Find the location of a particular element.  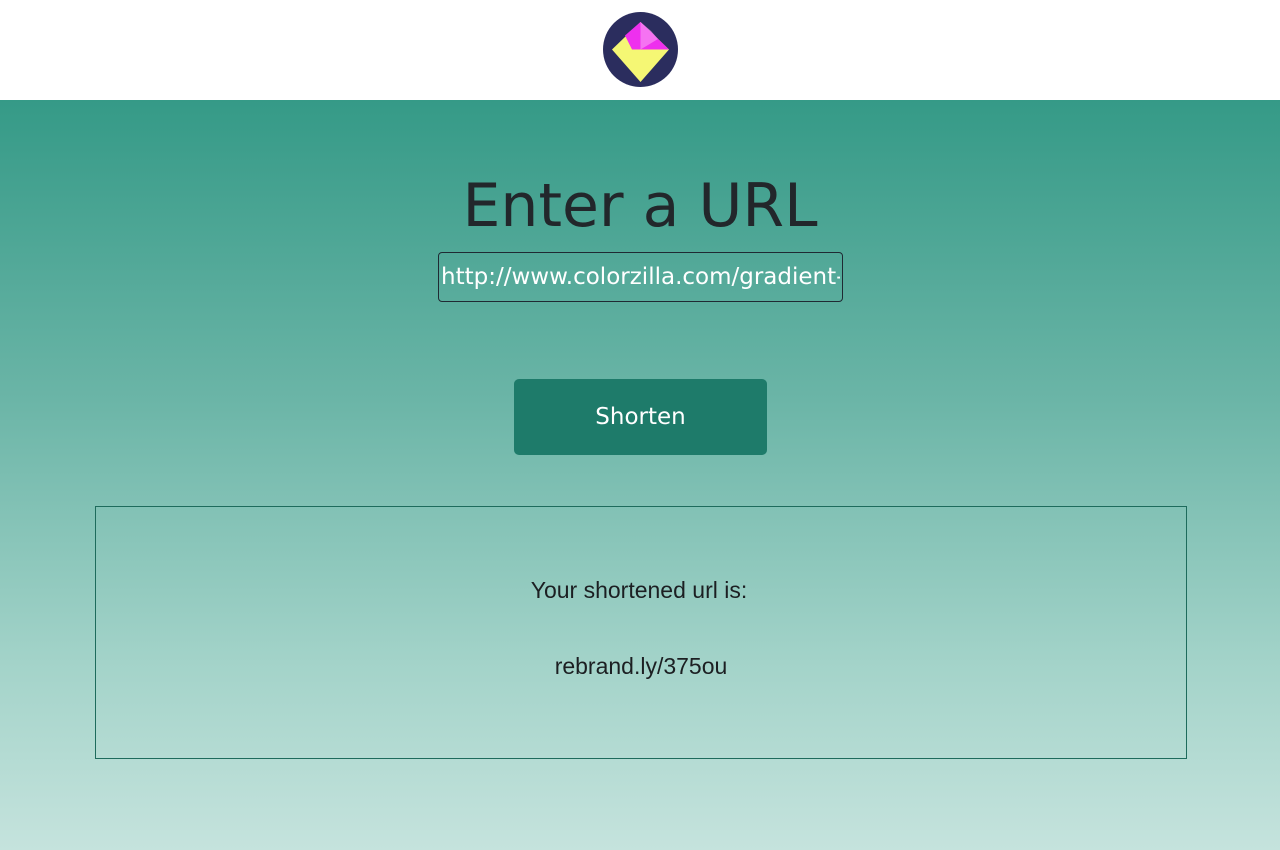

shorten-button: Shorten is located at coordinates (640, 417).